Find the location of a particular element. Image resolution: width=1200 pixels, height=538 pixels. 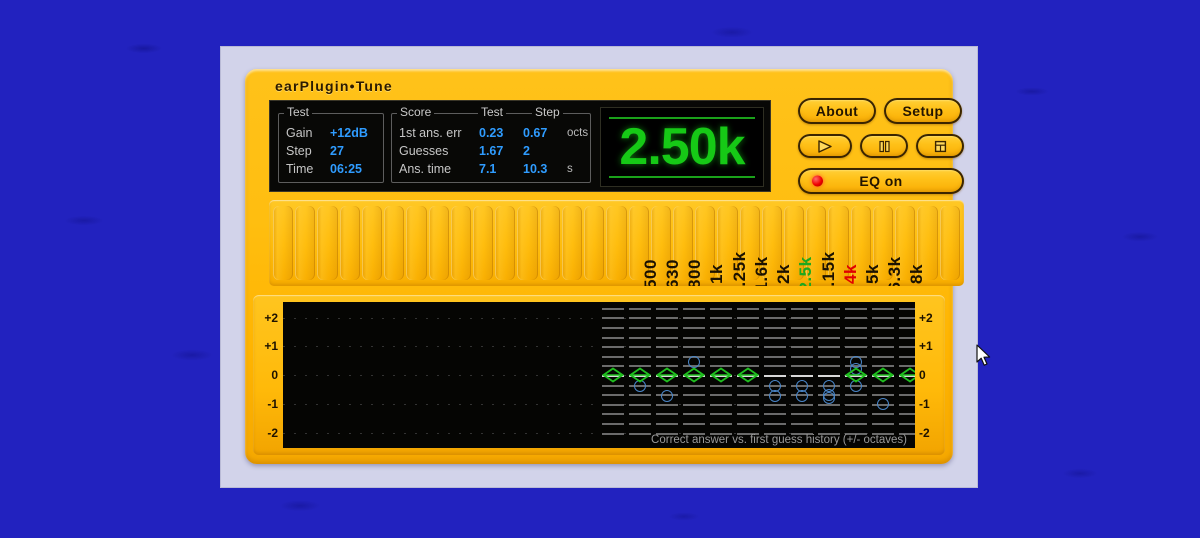

graph-guess-marker is located at coordinates (667, 396).